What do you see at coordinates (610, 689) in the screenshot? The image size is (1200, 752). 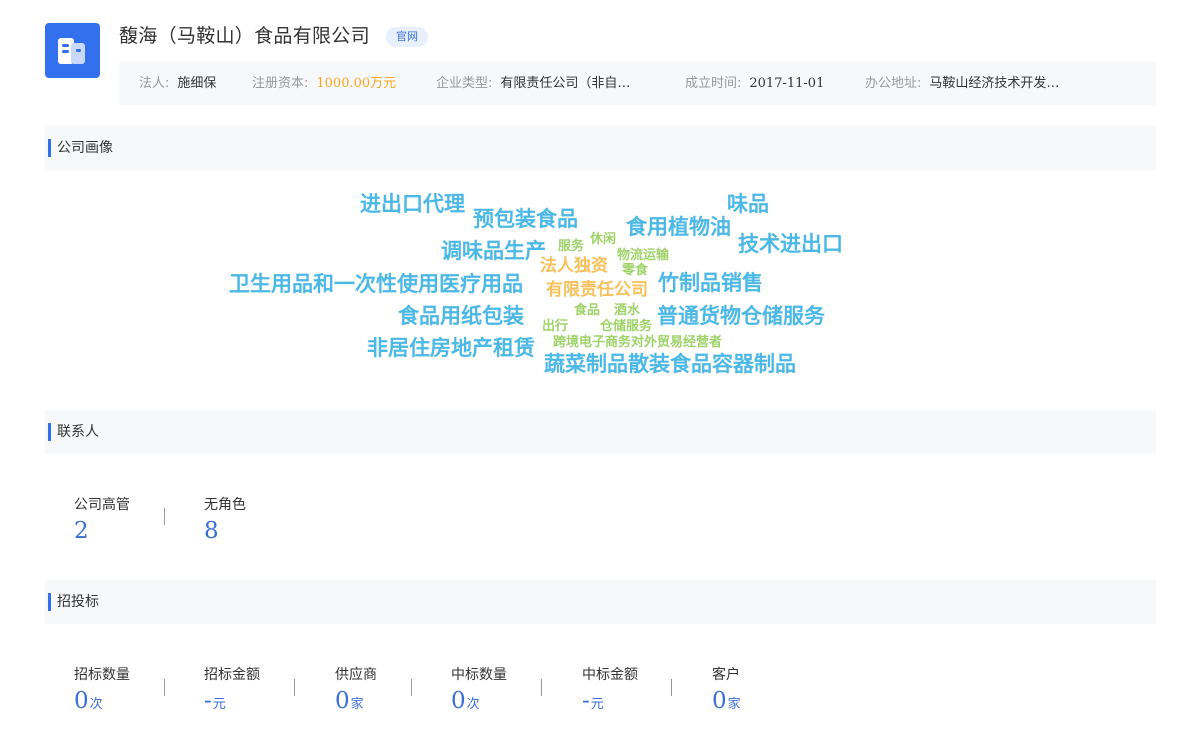 I see `bid-stat-win-amount: 中标金额 -元` at bounding box center [610, 689].